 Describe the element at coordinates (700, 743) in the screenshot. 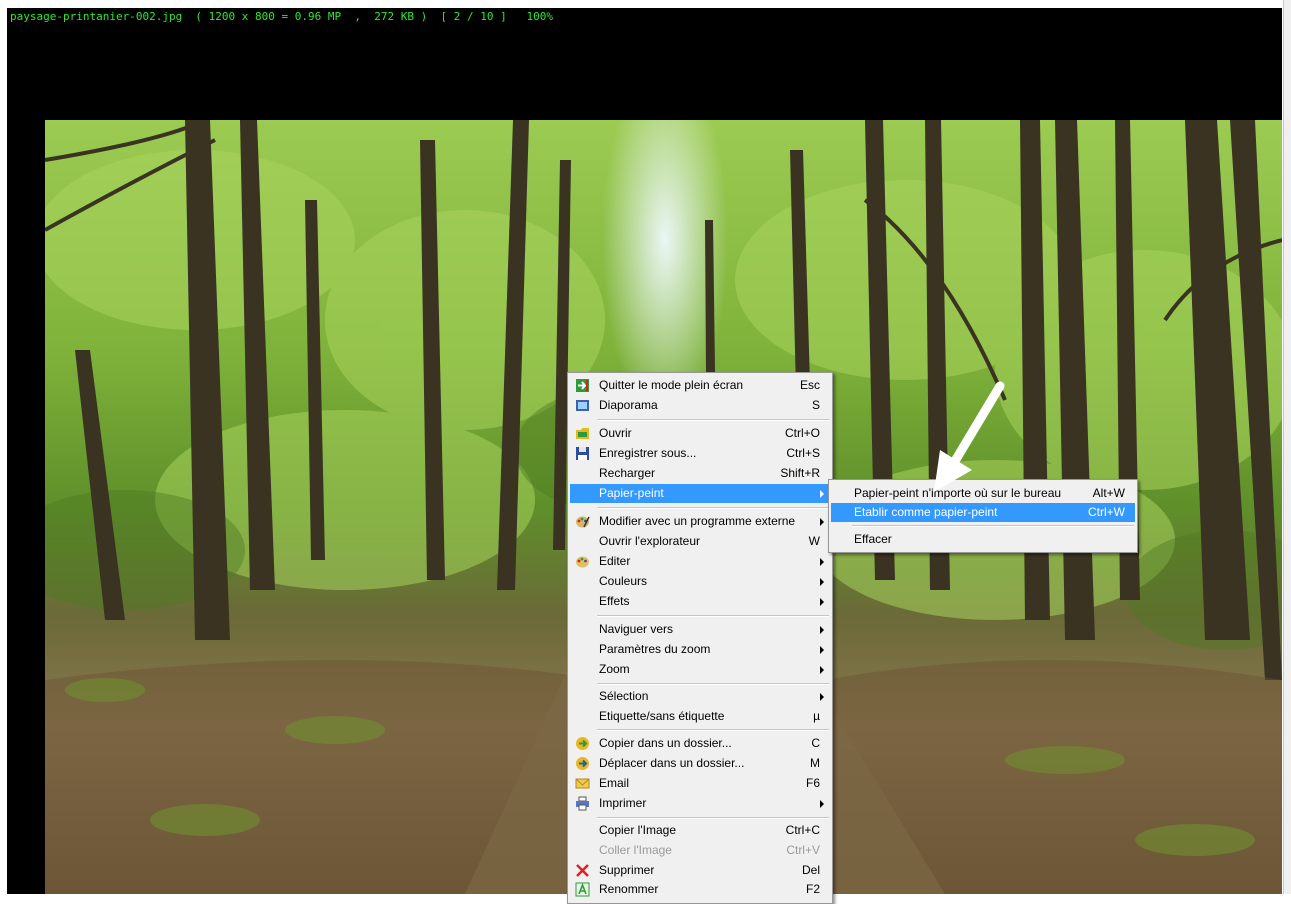

I see `menu-item-copy-to-folder: Copier dans un dossier... C` at that location.